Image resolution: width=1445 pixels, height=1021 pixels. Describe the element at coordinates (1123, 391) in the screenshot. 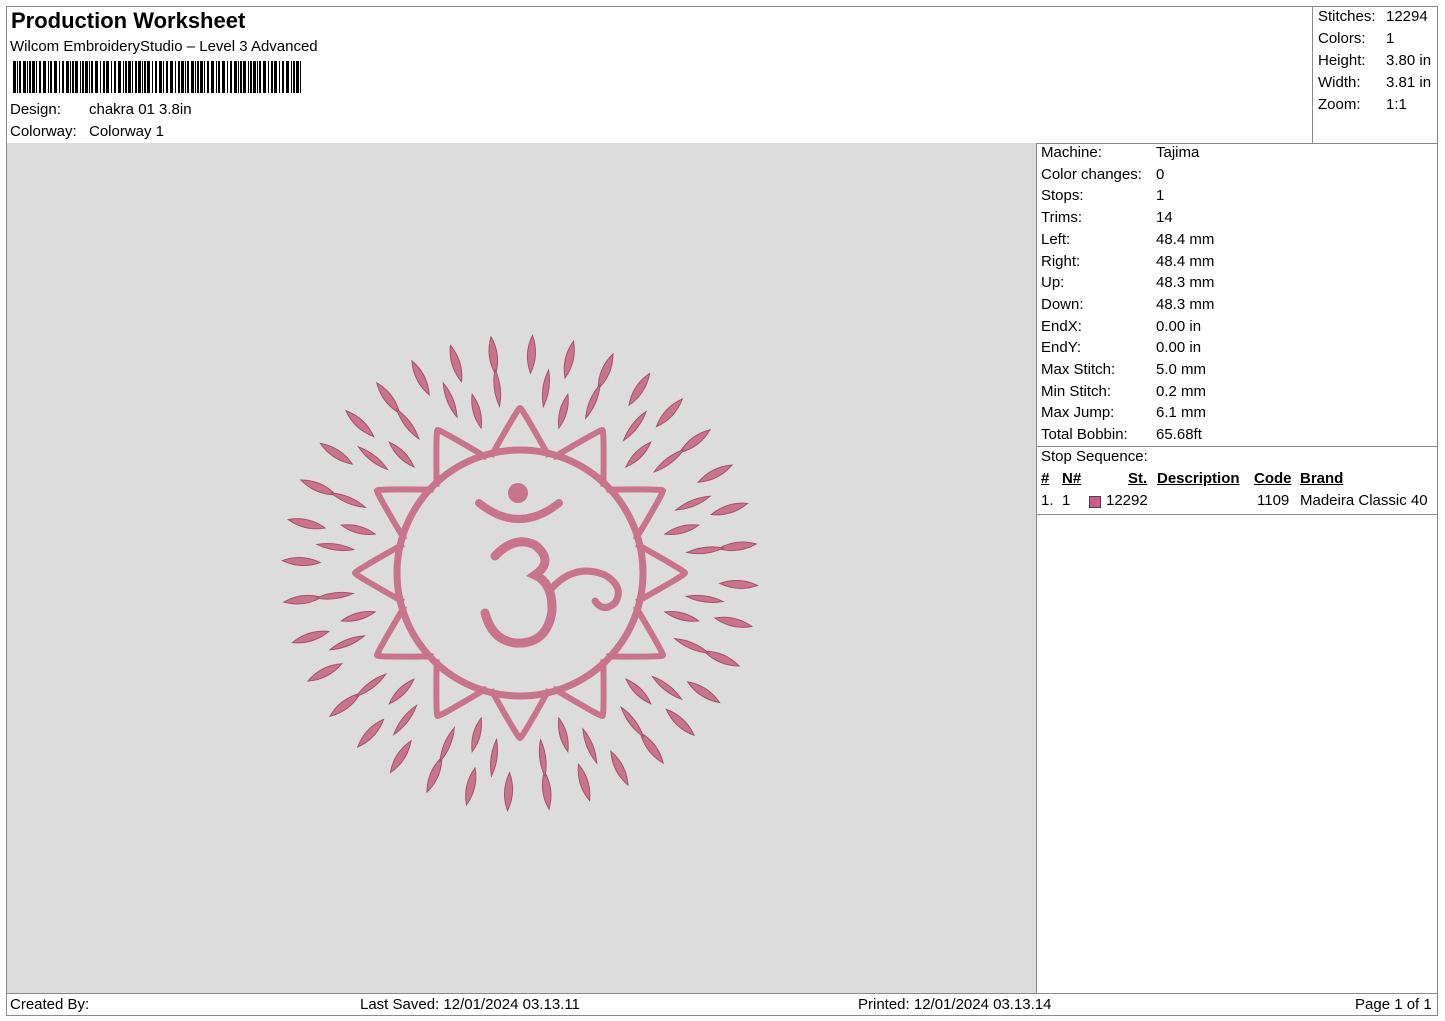

I see `info-row: Min Stitch: 0.2 mm` at that location.